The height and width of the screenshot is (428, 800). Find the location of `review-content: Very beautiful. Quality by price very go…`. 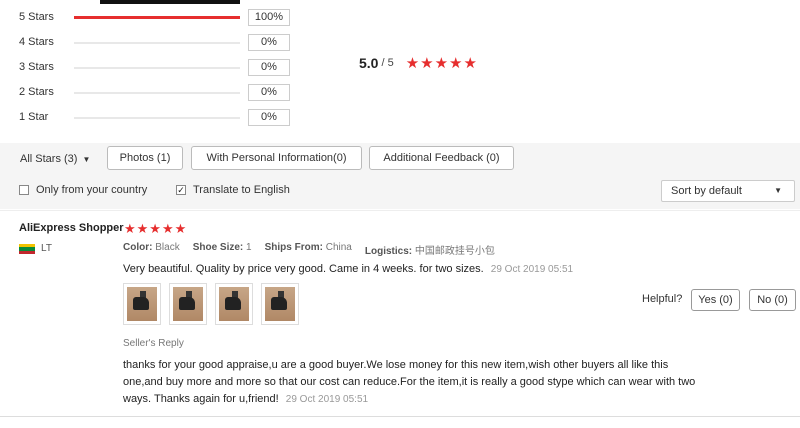

review-content: Very beautiful. Quality by price very go… is located at coordinates (348, 269).